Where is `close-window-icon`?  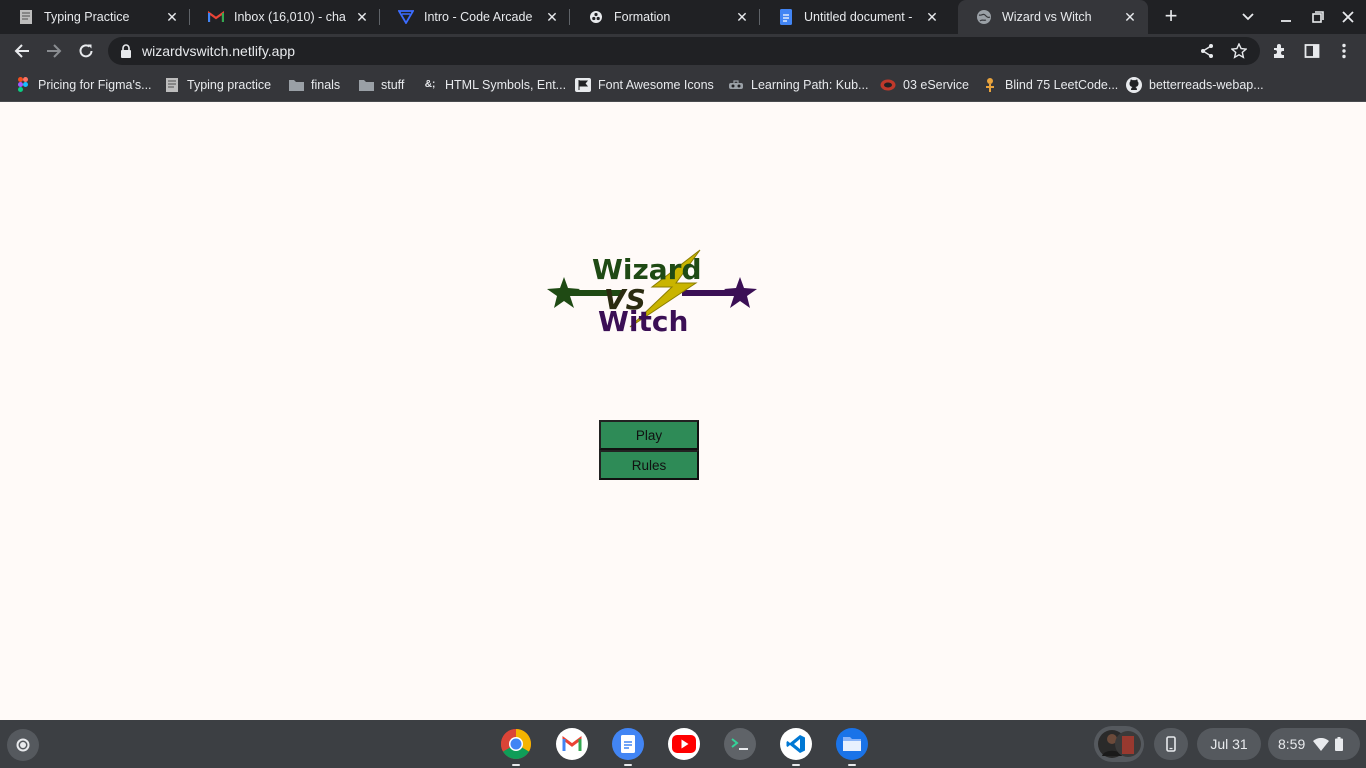
close-window-icon is located at coordinates (1348, 17).